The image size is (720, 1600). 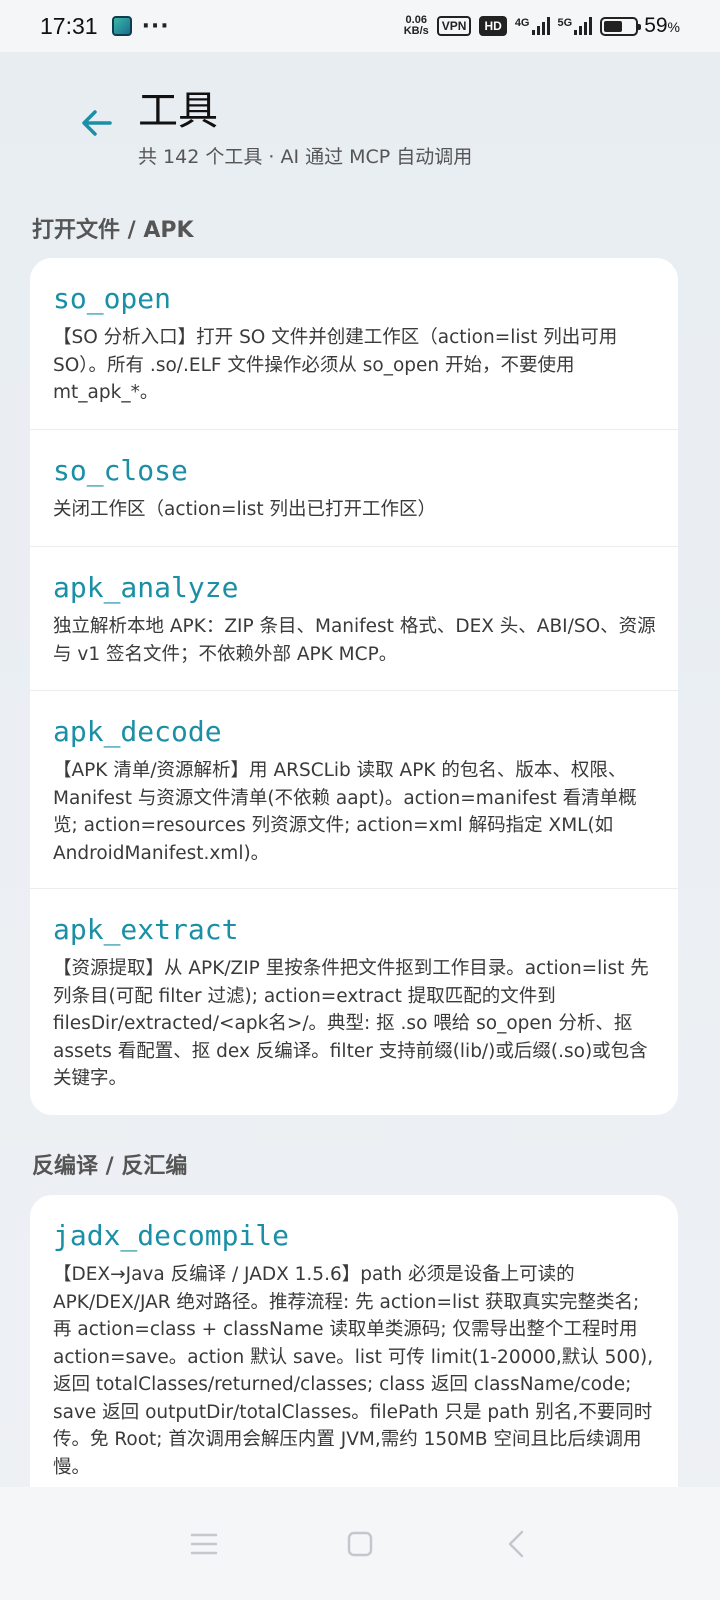 I want to click on menu-icon, so click(x=204, y=1543).